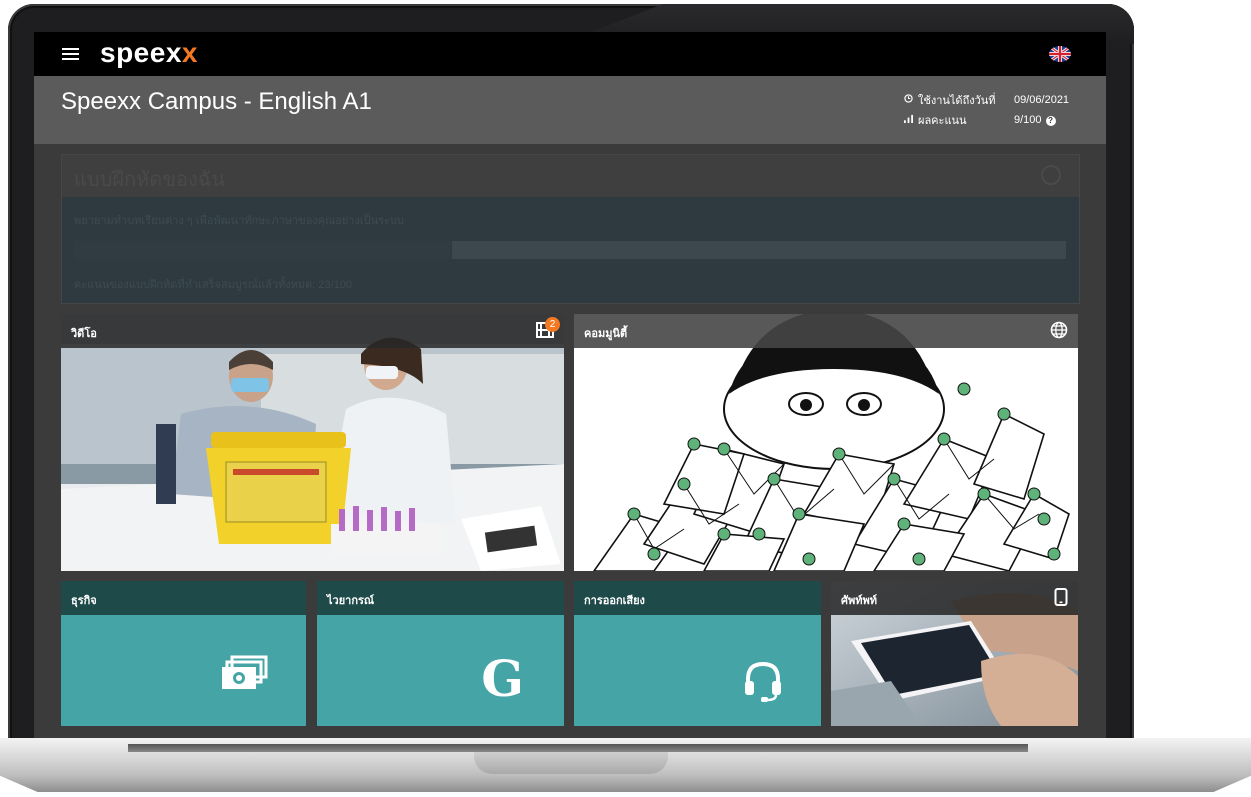  I want to click on tile-video: วิดีโอ 2, so click(312, 442).